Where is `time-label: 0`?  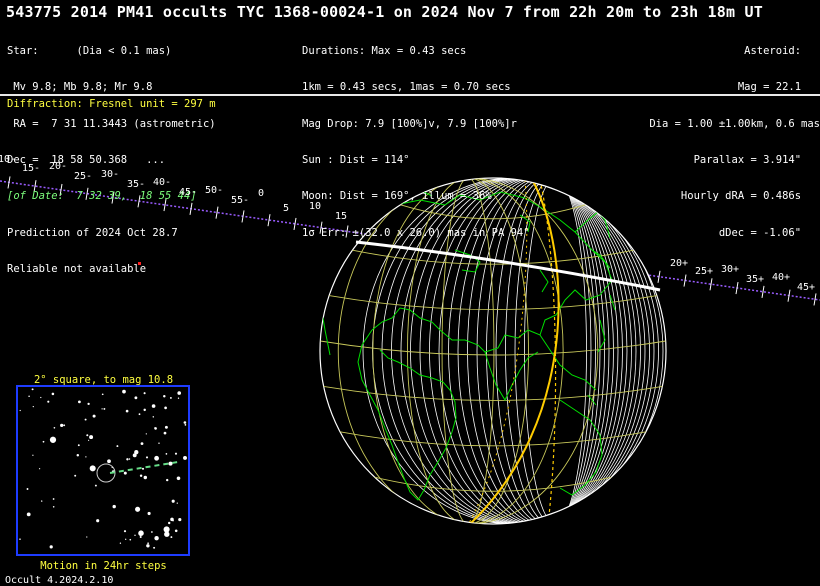 time-label: 0 is located at coordinates (261, 193).